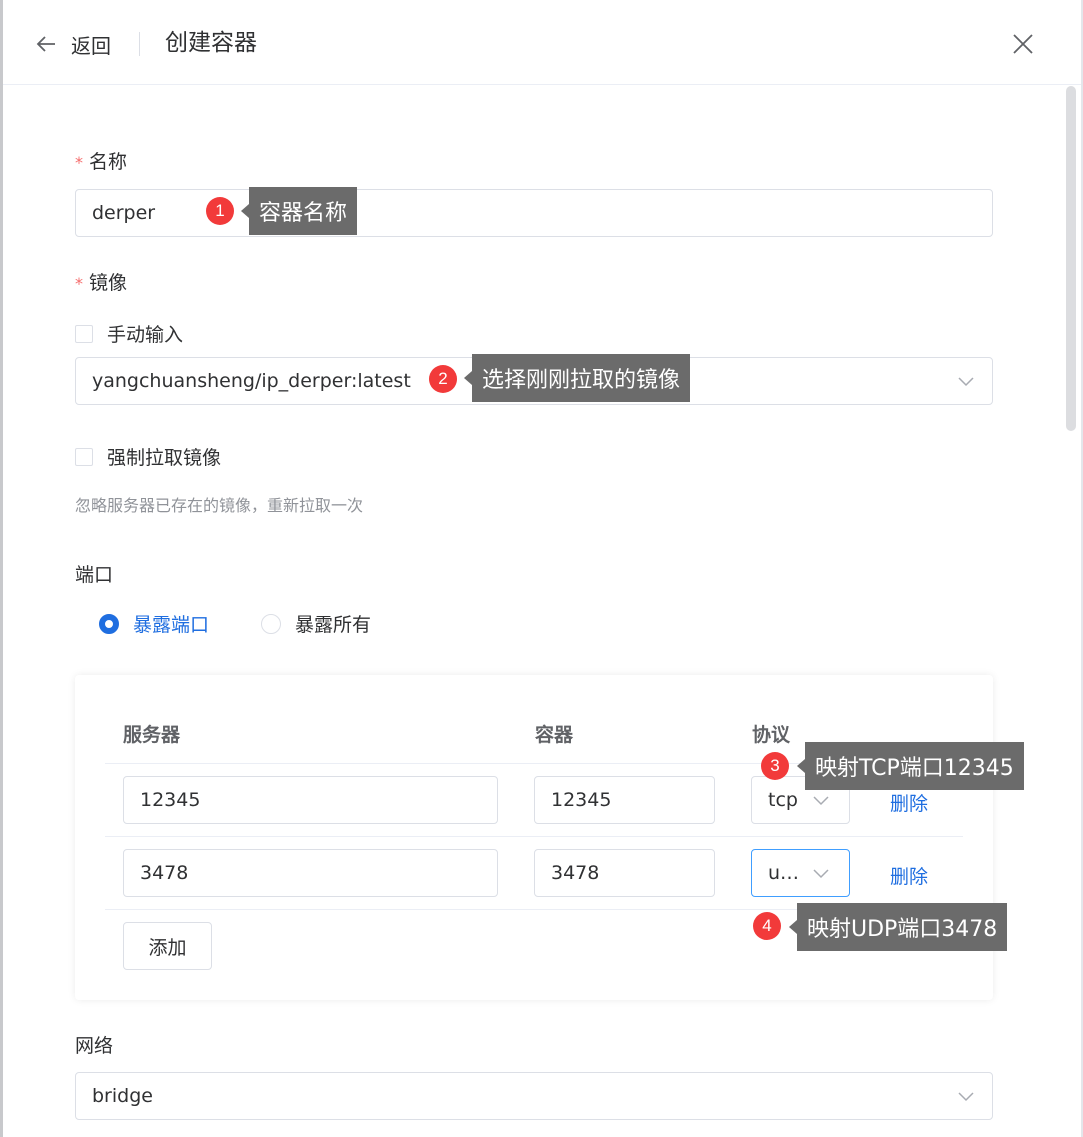 Image resolution: width=1083 pixels, height=1137 pixels. I want to click on annotation-badge: 2, so click(443, 379).